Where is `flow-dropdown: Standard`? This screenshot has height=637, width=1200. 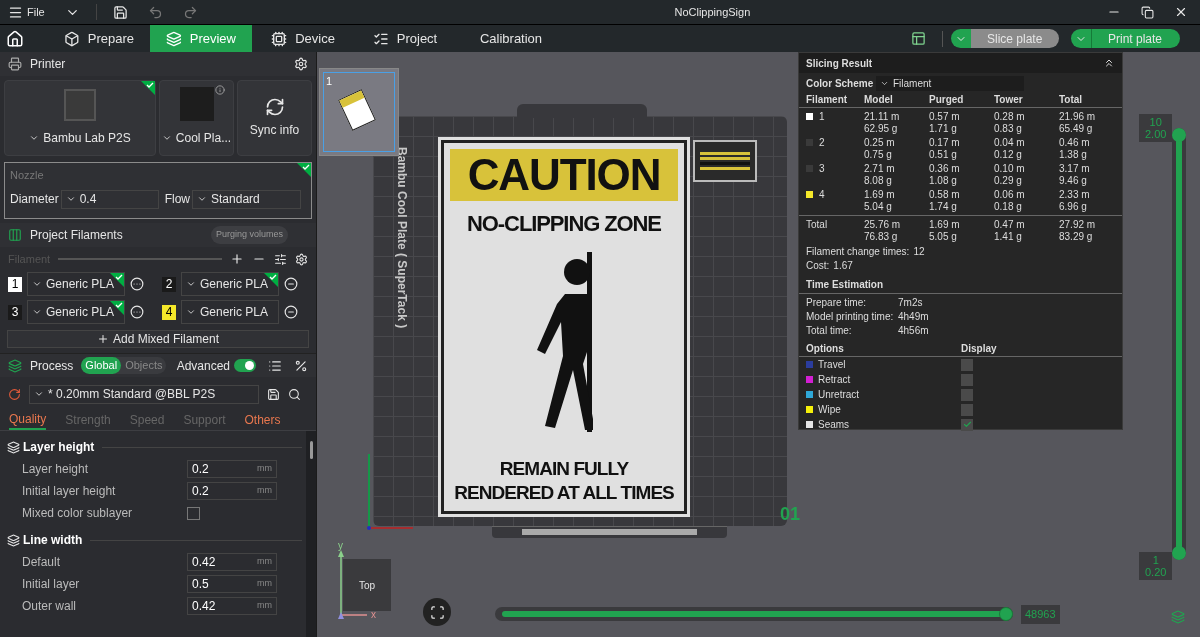 flow-dropdown: Standard is located at coordinates (247, 199).